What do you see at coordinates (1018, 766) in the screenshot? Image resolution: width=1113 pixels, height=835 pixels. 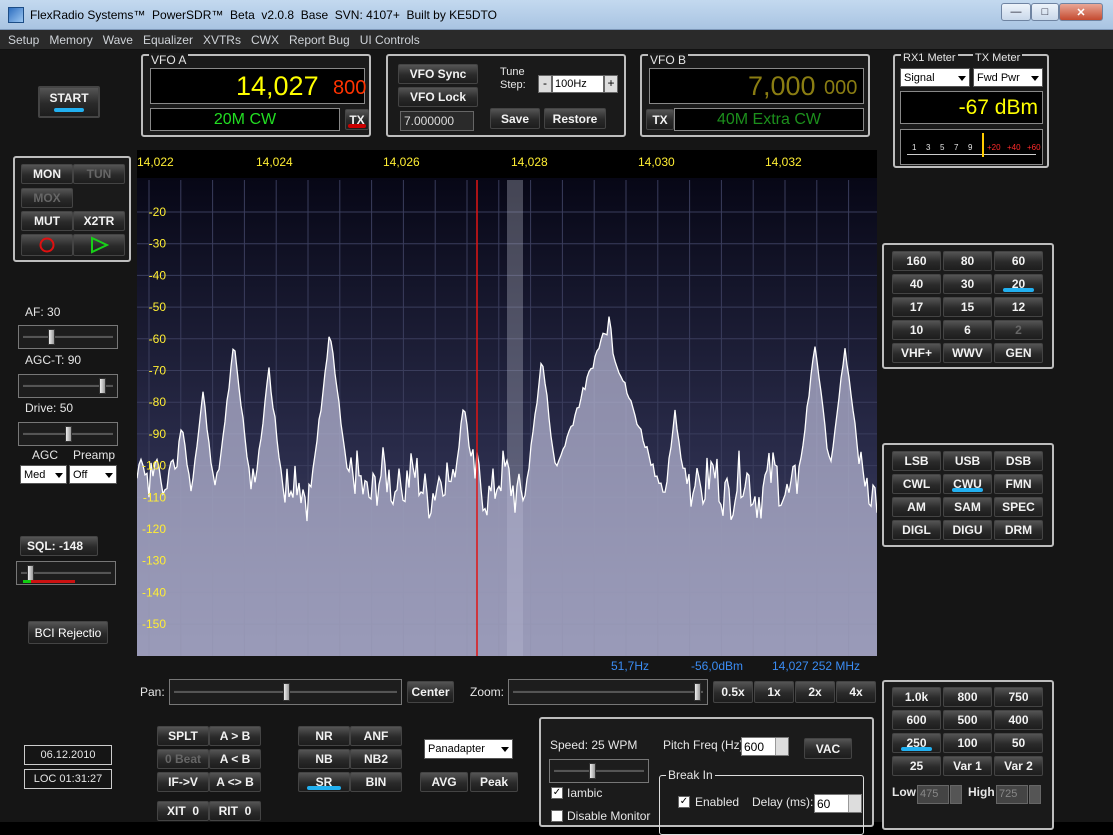 I see `filter-var-2-button: Var 2` at bounding box center [1018, 766].